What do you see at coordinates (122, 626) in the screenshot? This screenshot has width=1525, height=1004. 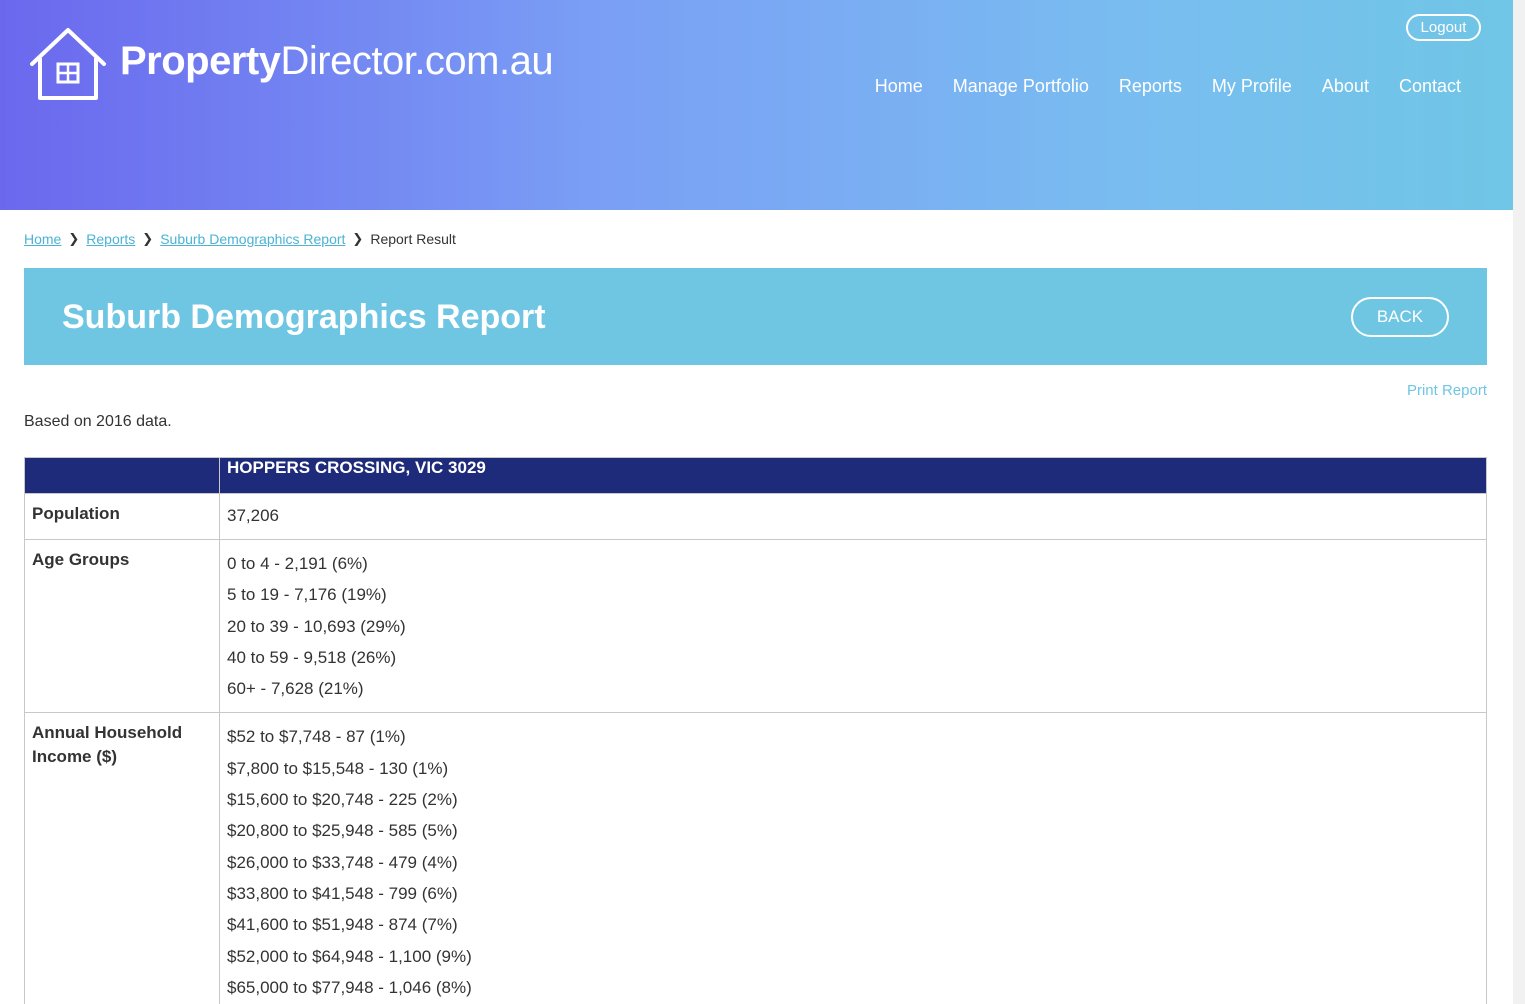 I see `age-groups-label: Age Groups` at bounding box center [122, 626].